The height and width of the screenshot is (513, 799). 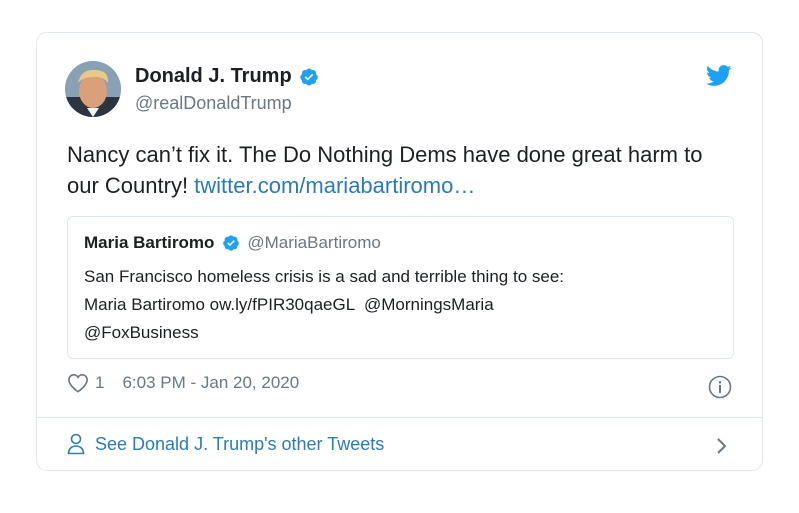 I want to click on quoted-author-name: Maria Bartiromo, so click(x=149, y=242).